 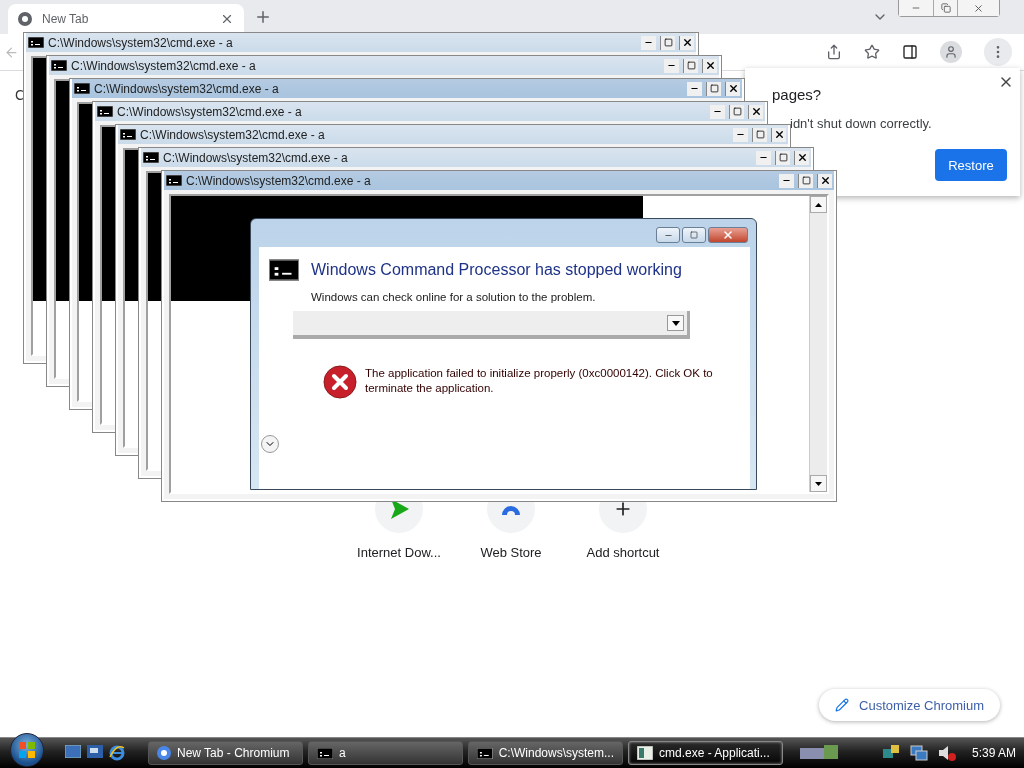 I want to click on muted-speaker-icon, so click(x=946, y=753).